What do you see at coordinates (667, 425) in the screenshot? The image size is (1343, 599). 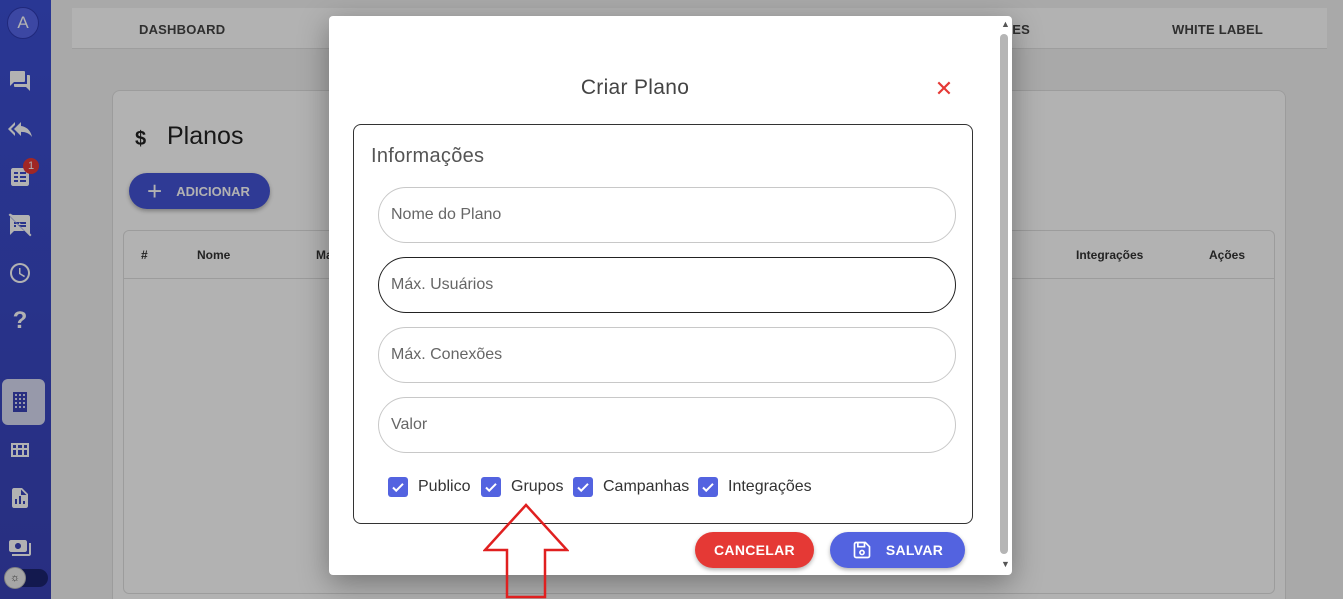 I see `price-input` at bounding box center [667, 425].